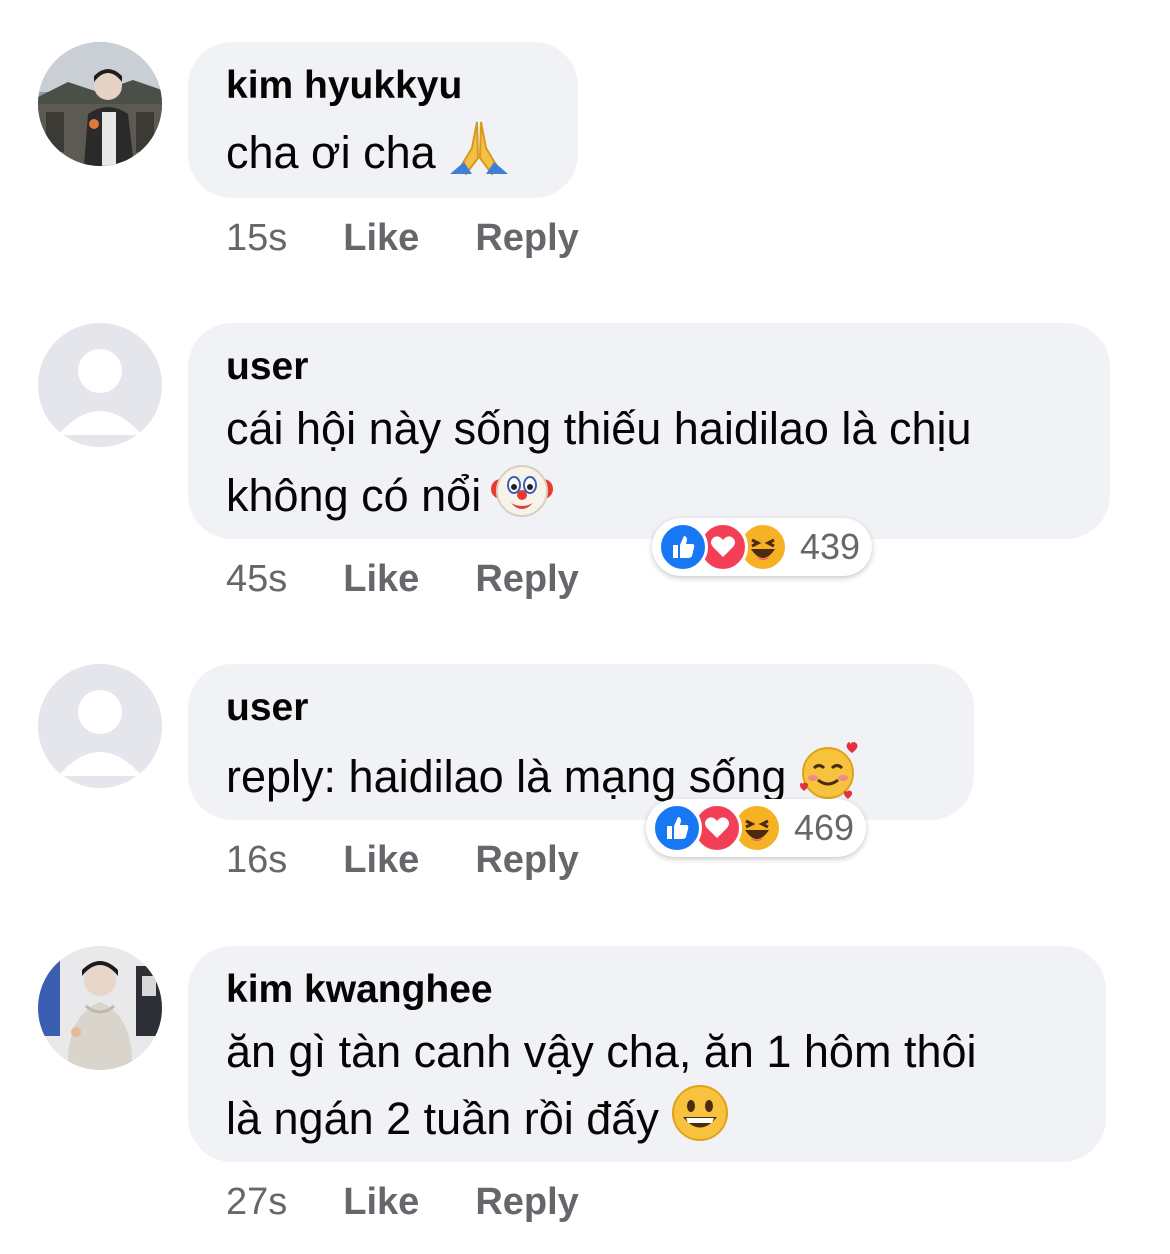 This screenshot has width=1170, height=1254. I want to click on comment-bubble: kim hyukkyu cha ơi cha, so click(383, 120).